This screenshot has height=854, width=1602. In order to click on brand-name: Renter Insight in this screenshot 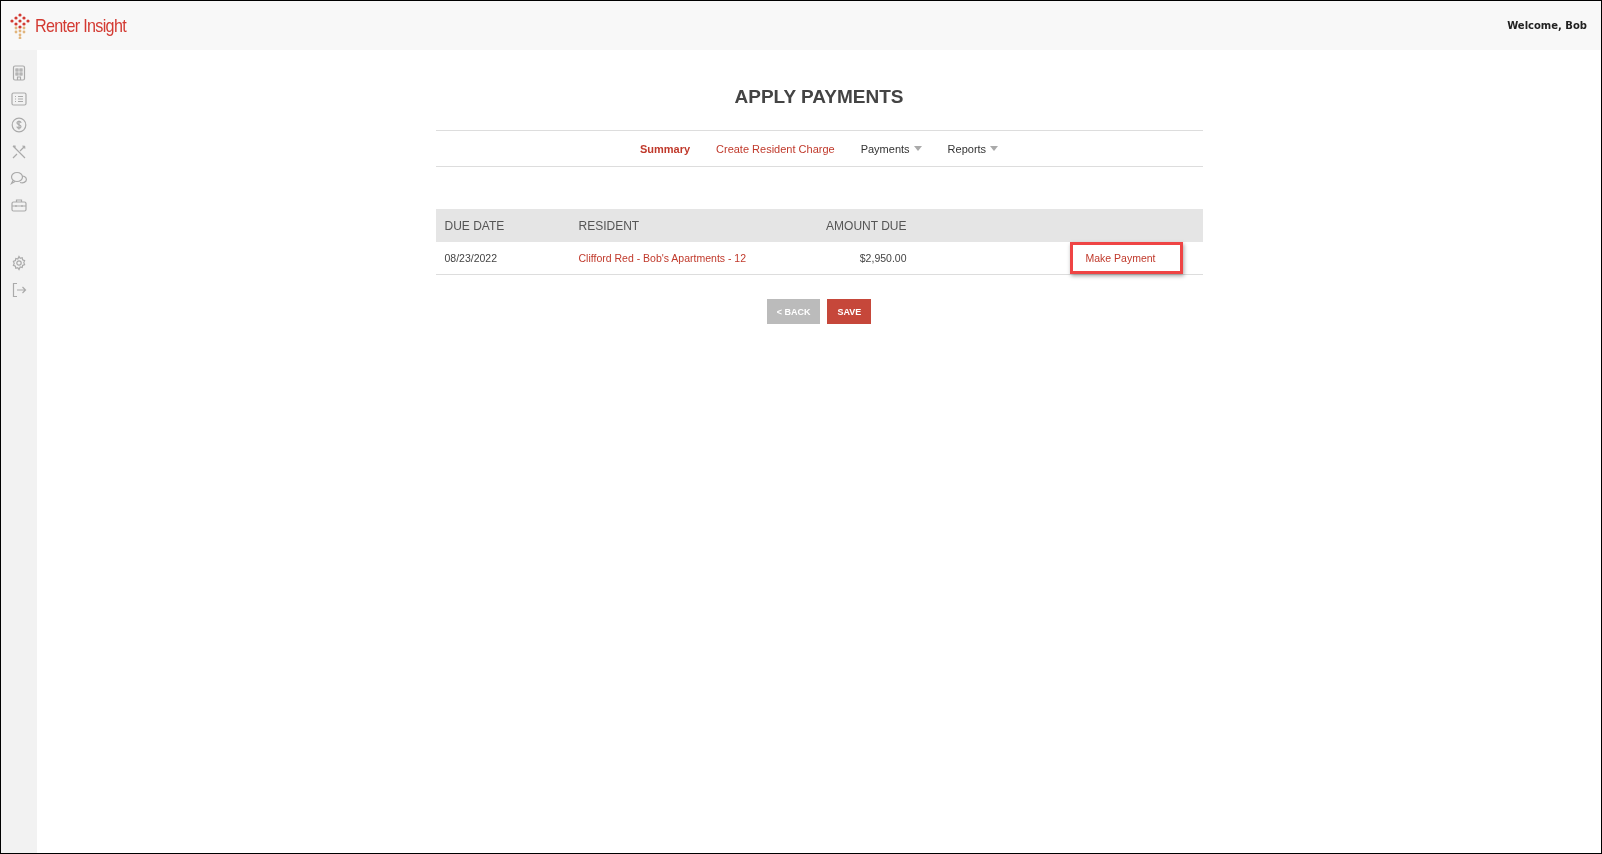, I will do `click(81, 25)`.